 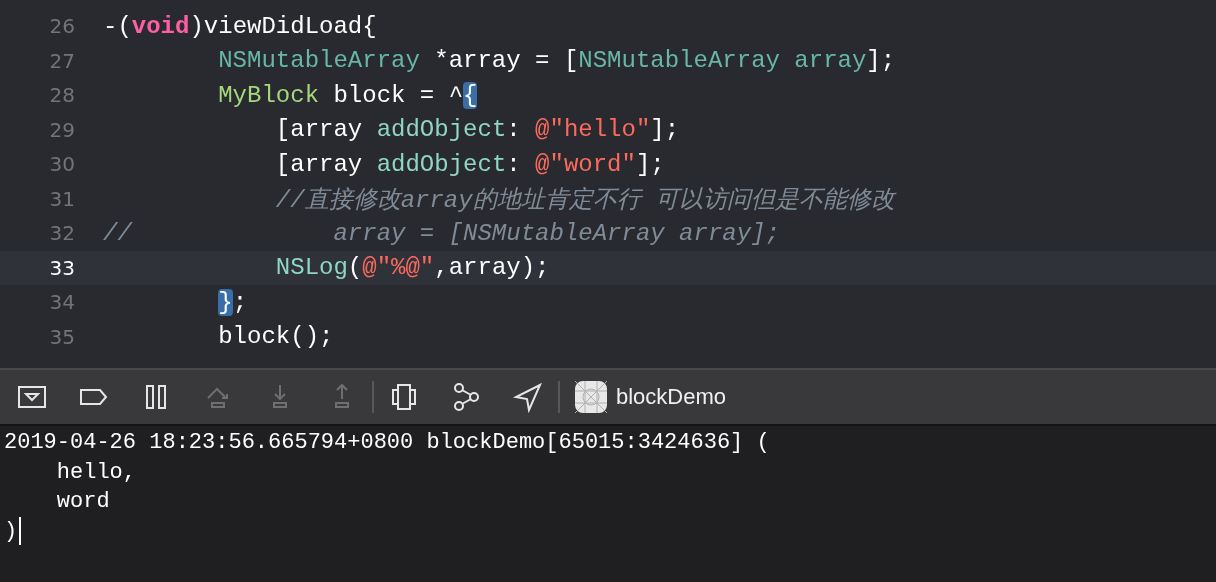 What do you see at coordinates (387, 443) in the screenshot?
I see `console-line: 2019-04-26 18:23:56.665794+0800 blockDemo[65015:3424636] (` at bounding box center [387, 443].